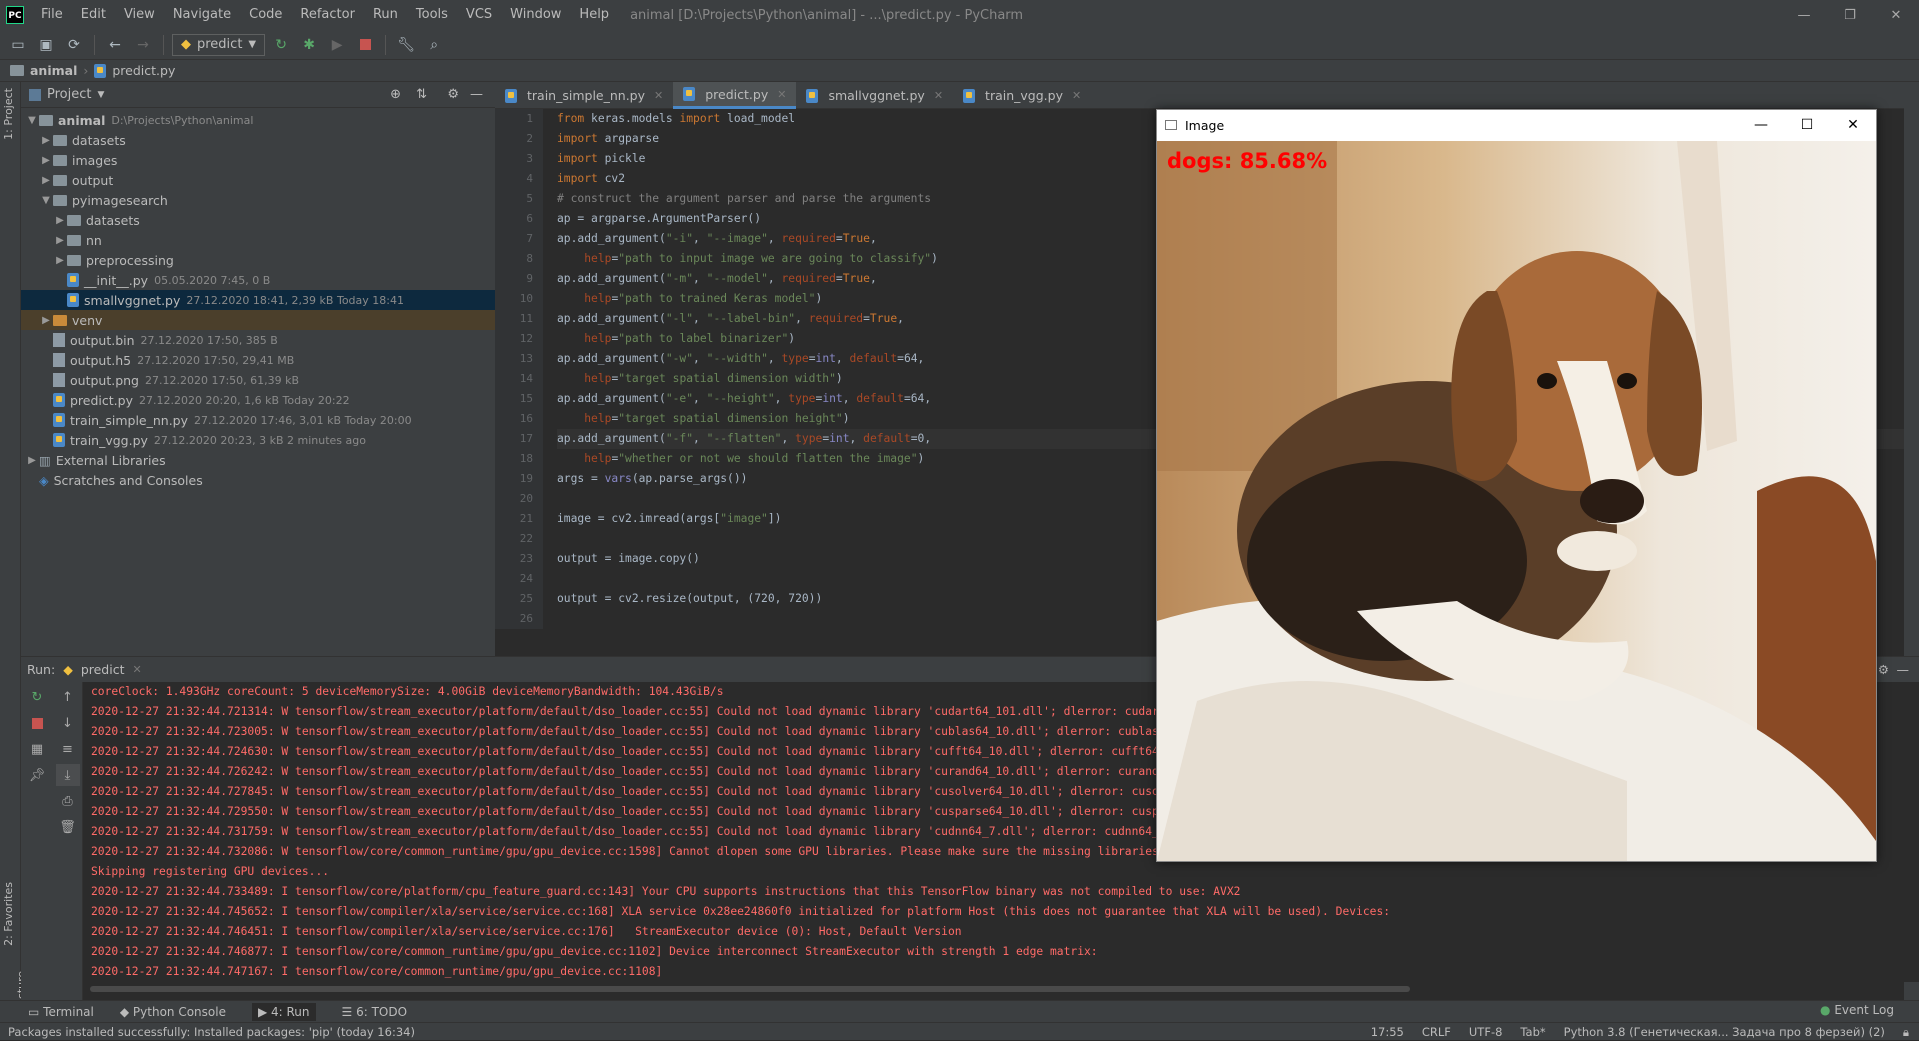 This screenshot has width=1919, height=1041. I want to click on search-icon: ⌕, so click(434, 45).